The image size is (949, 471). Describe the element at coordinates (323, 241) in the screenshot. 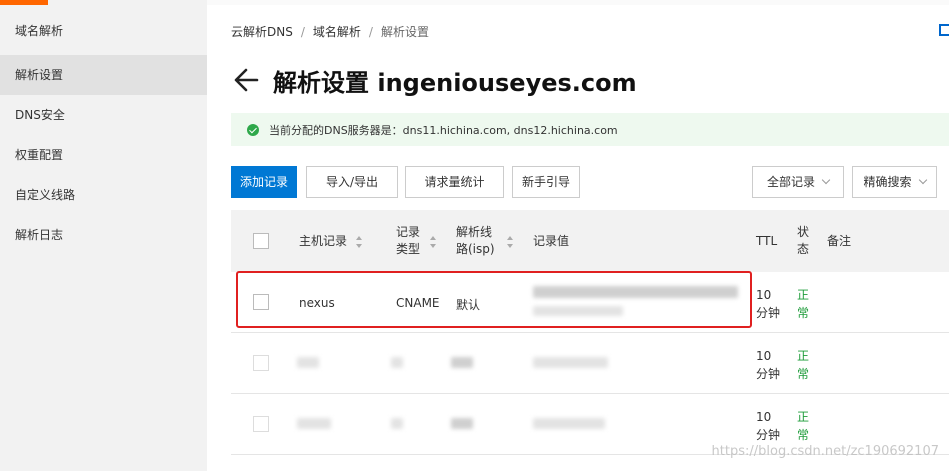

I see `header-host: 主机记录` at that location.